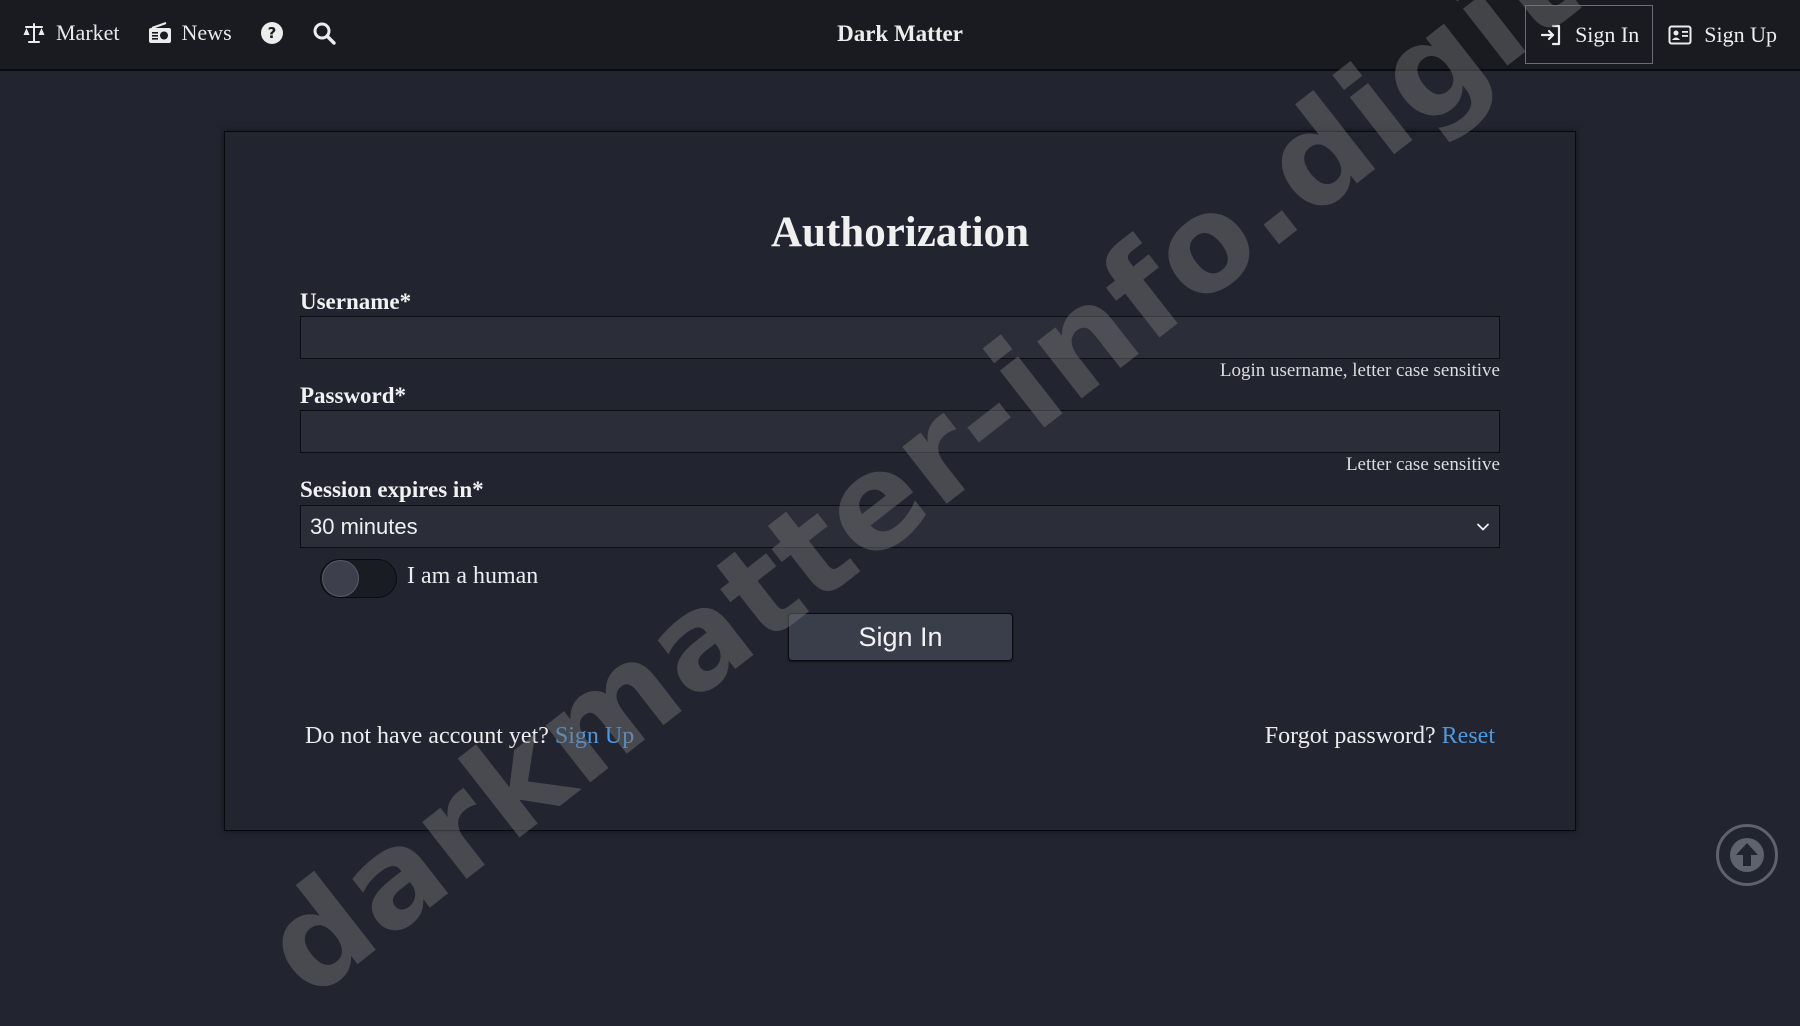 This screenshot has width=1800, height=1026. I want to click on no-account-text: Do not have account yet?, so click(427, 736).